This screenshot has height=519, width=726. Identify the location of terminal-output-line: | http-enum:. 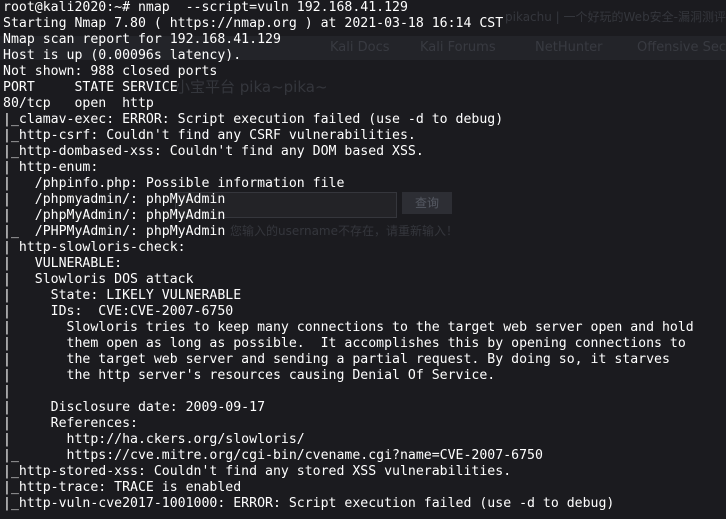
(51, 167).